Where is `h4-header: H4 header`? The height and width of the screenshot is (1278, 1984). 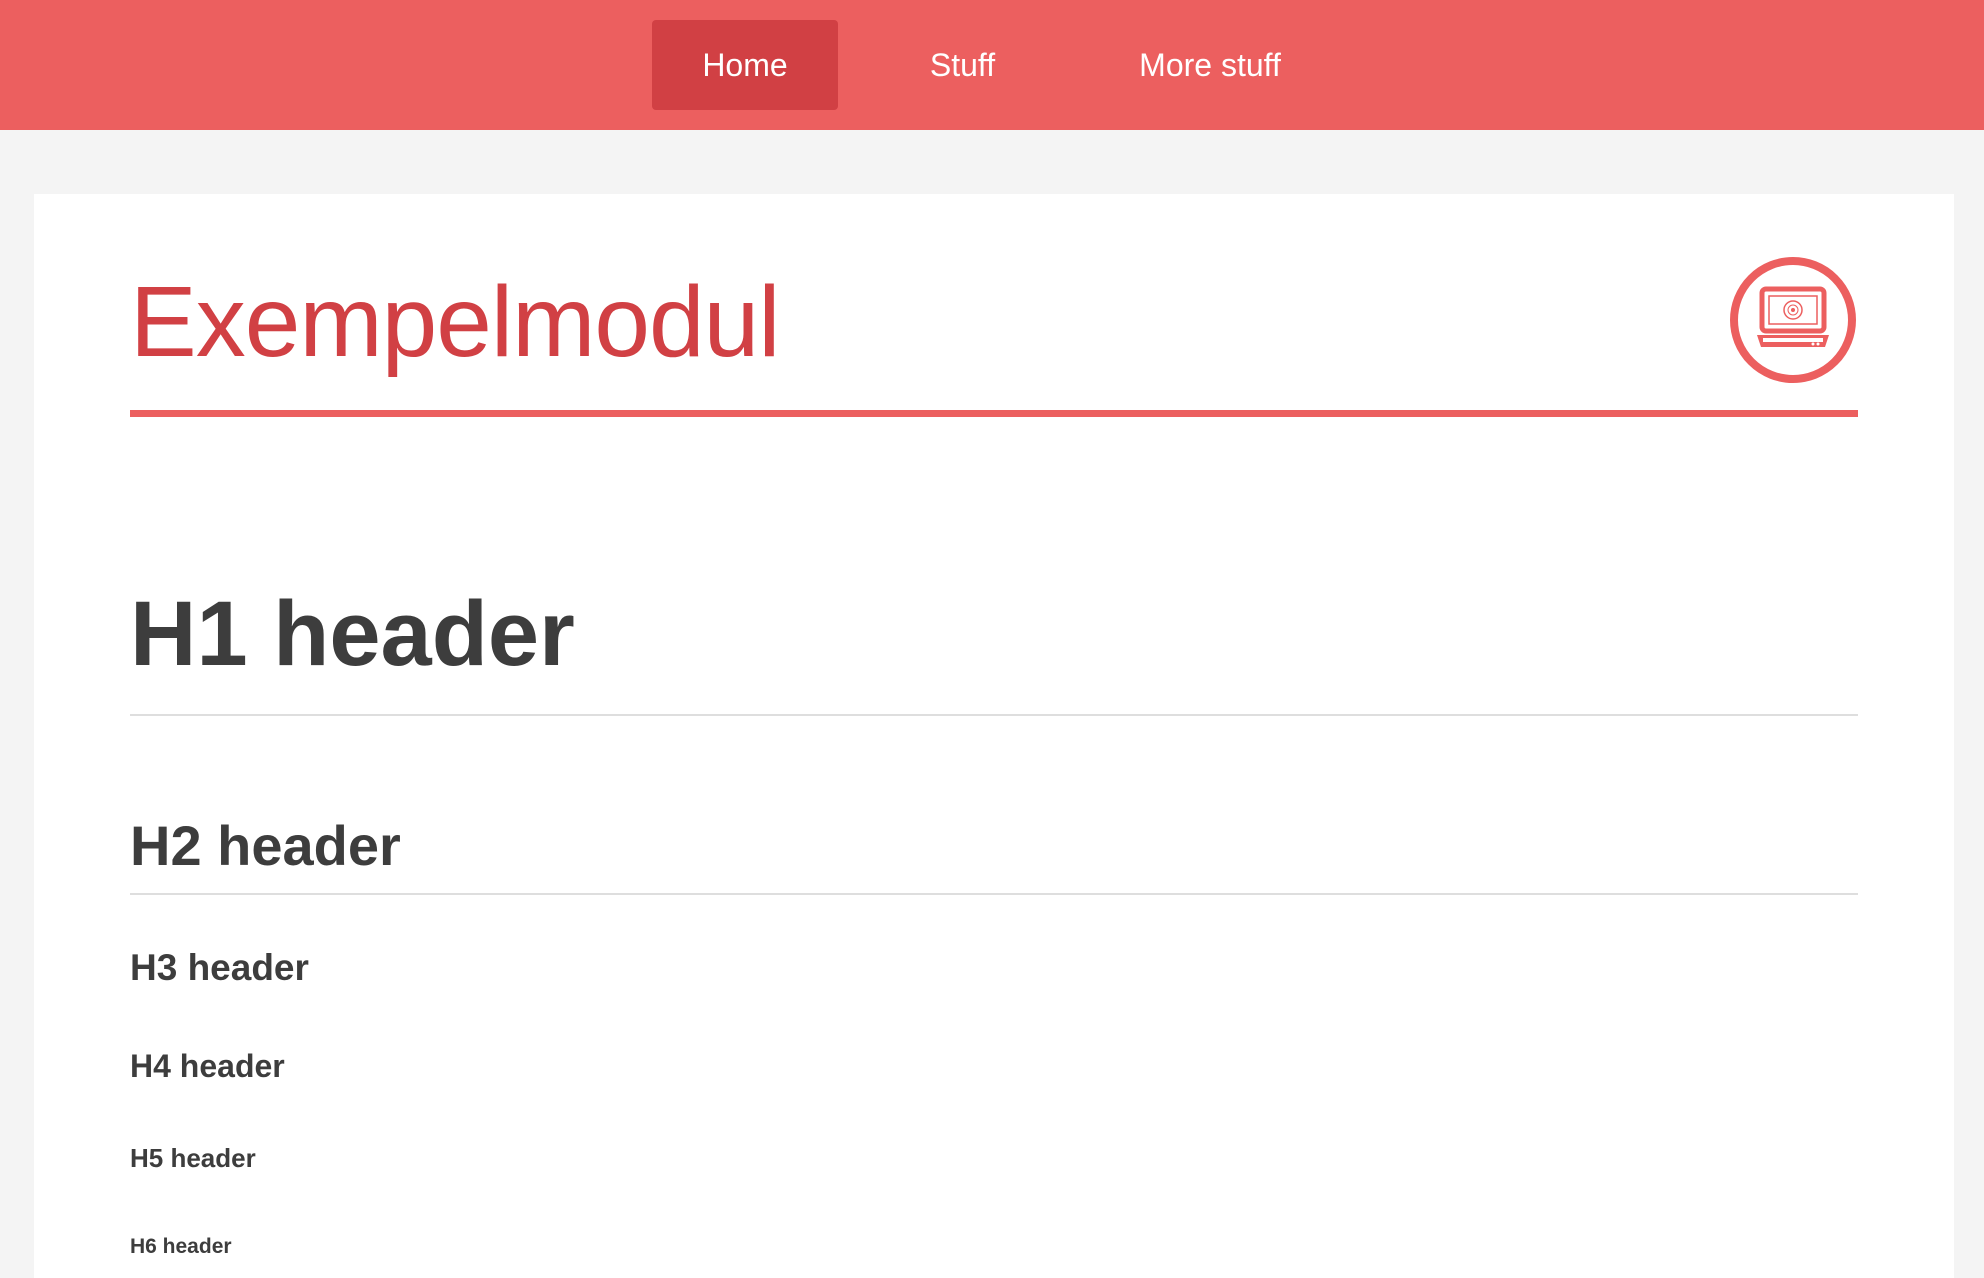
h4-header: H4 header is located at coordinates (207, 1066).